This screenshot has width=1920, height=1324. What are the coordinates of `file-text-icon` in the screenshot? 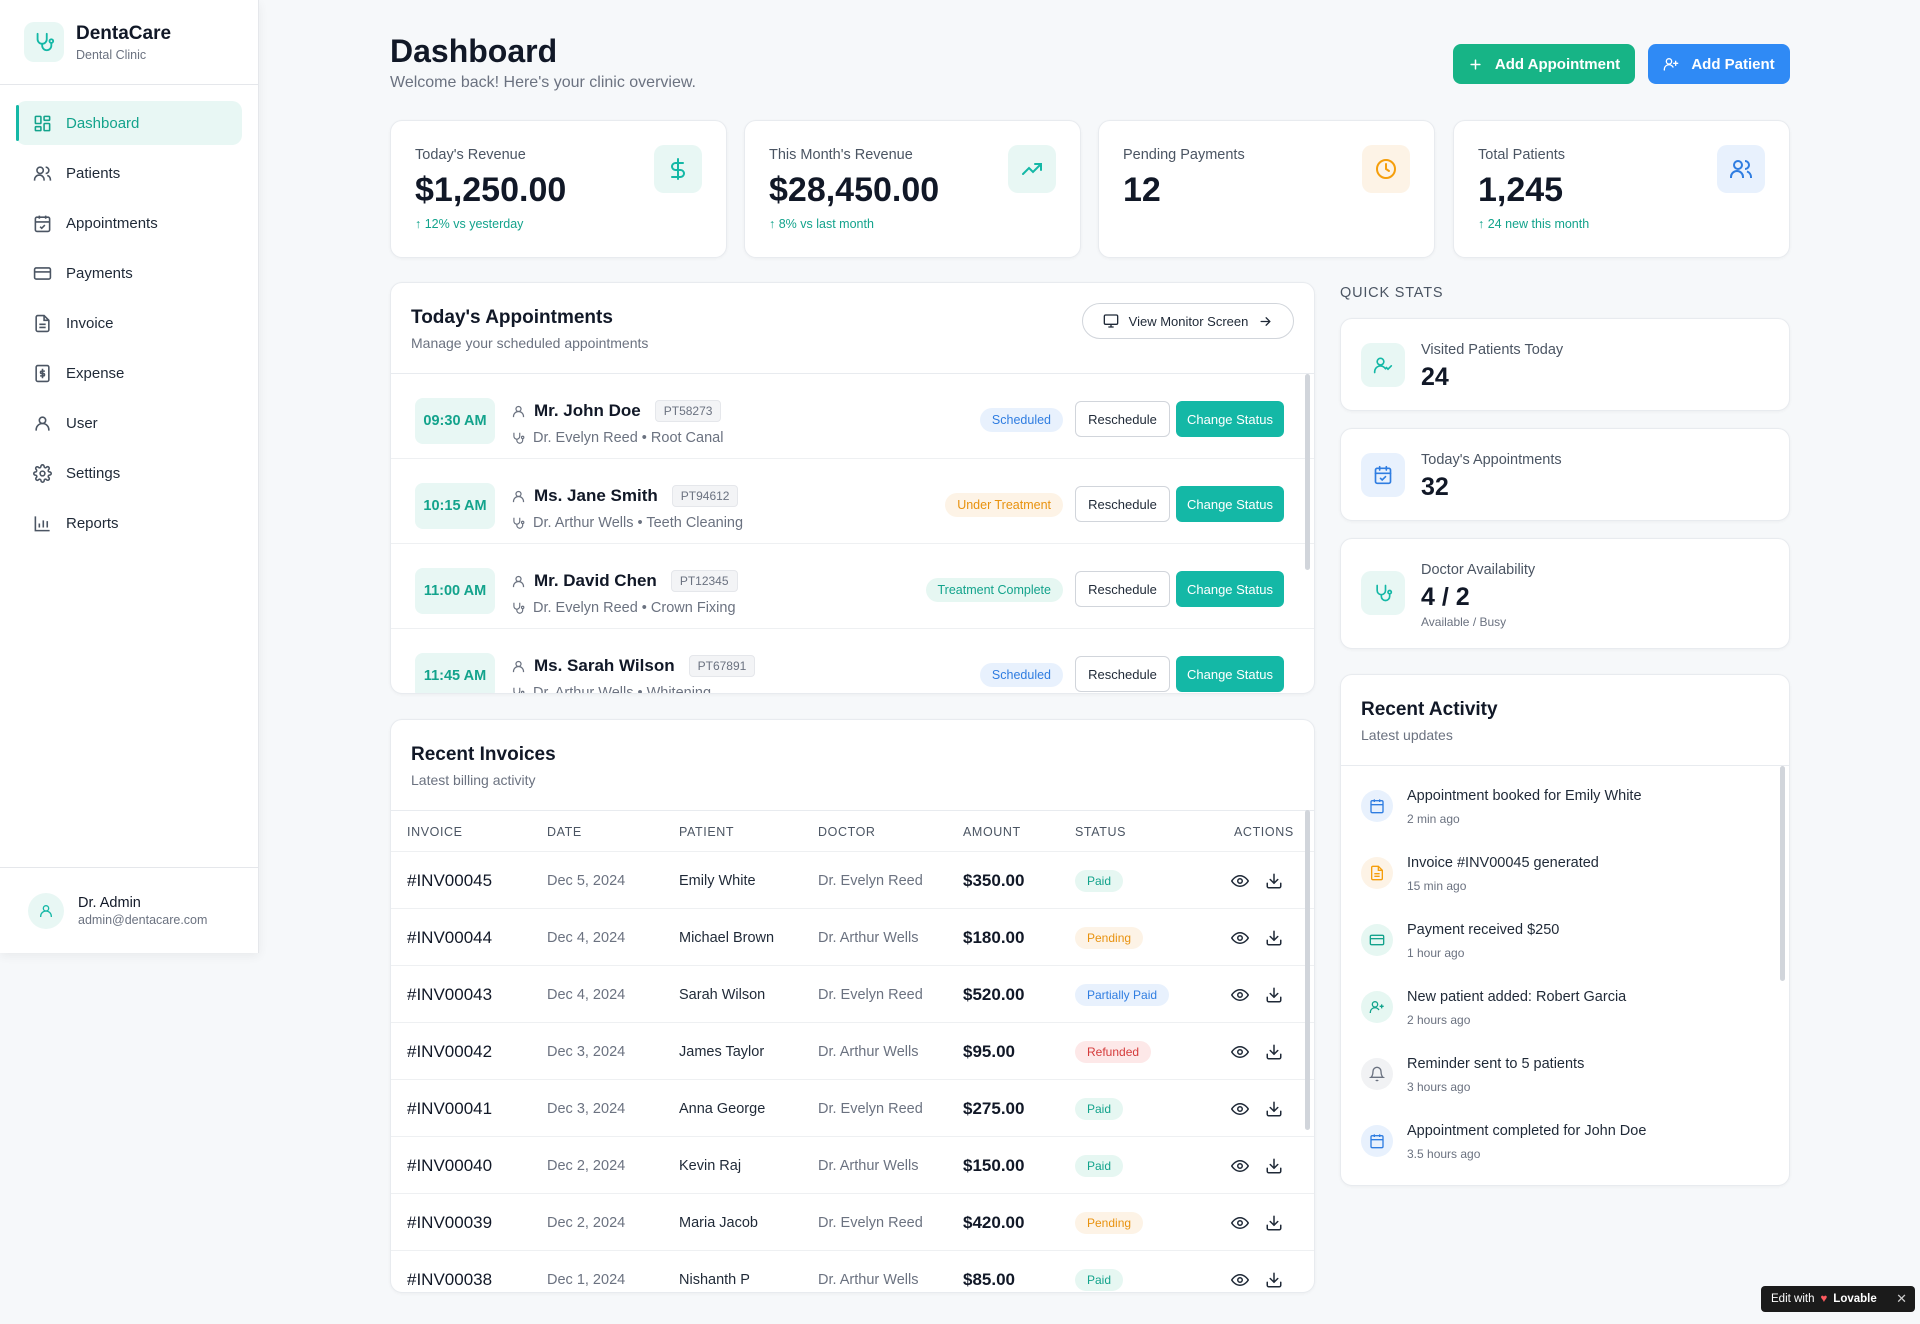 It's located at (42, 323).